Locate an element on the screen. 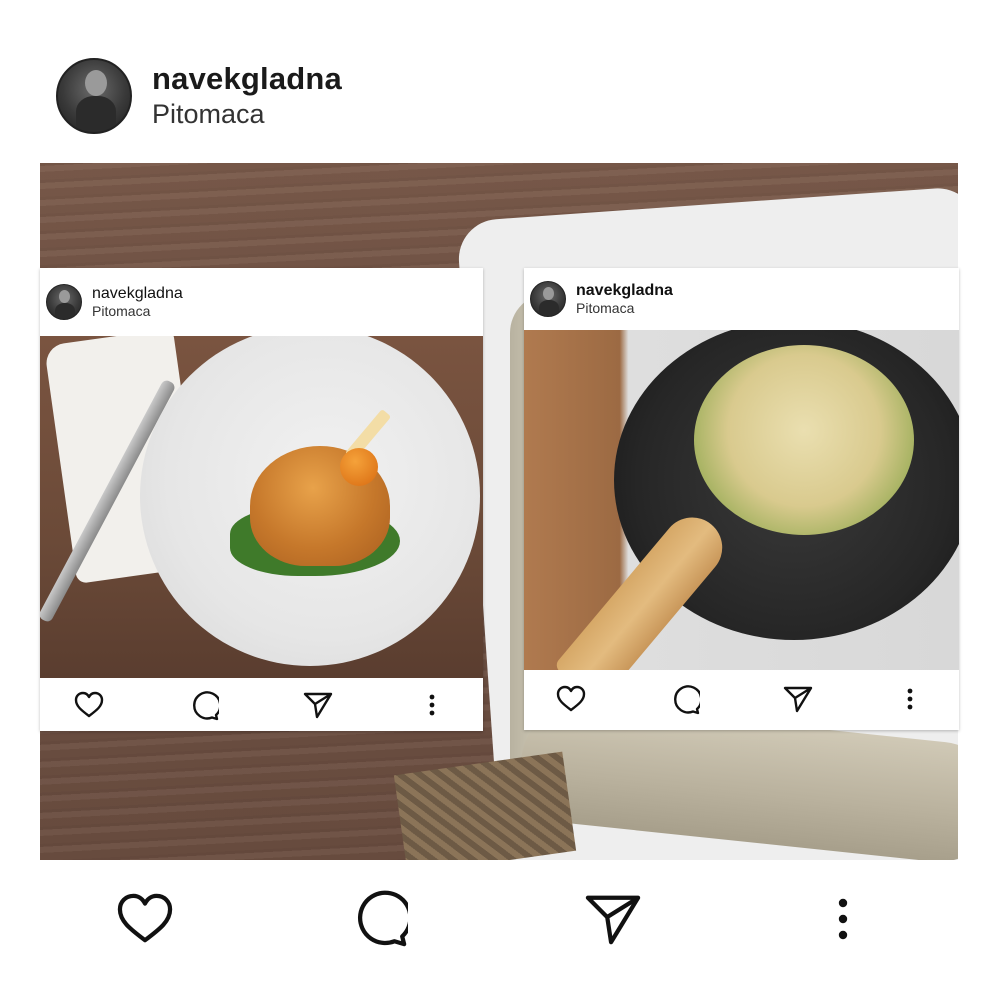 The width and height of the screenshot is (1000, 1000). comment-button is located at coordinates (379, 919).